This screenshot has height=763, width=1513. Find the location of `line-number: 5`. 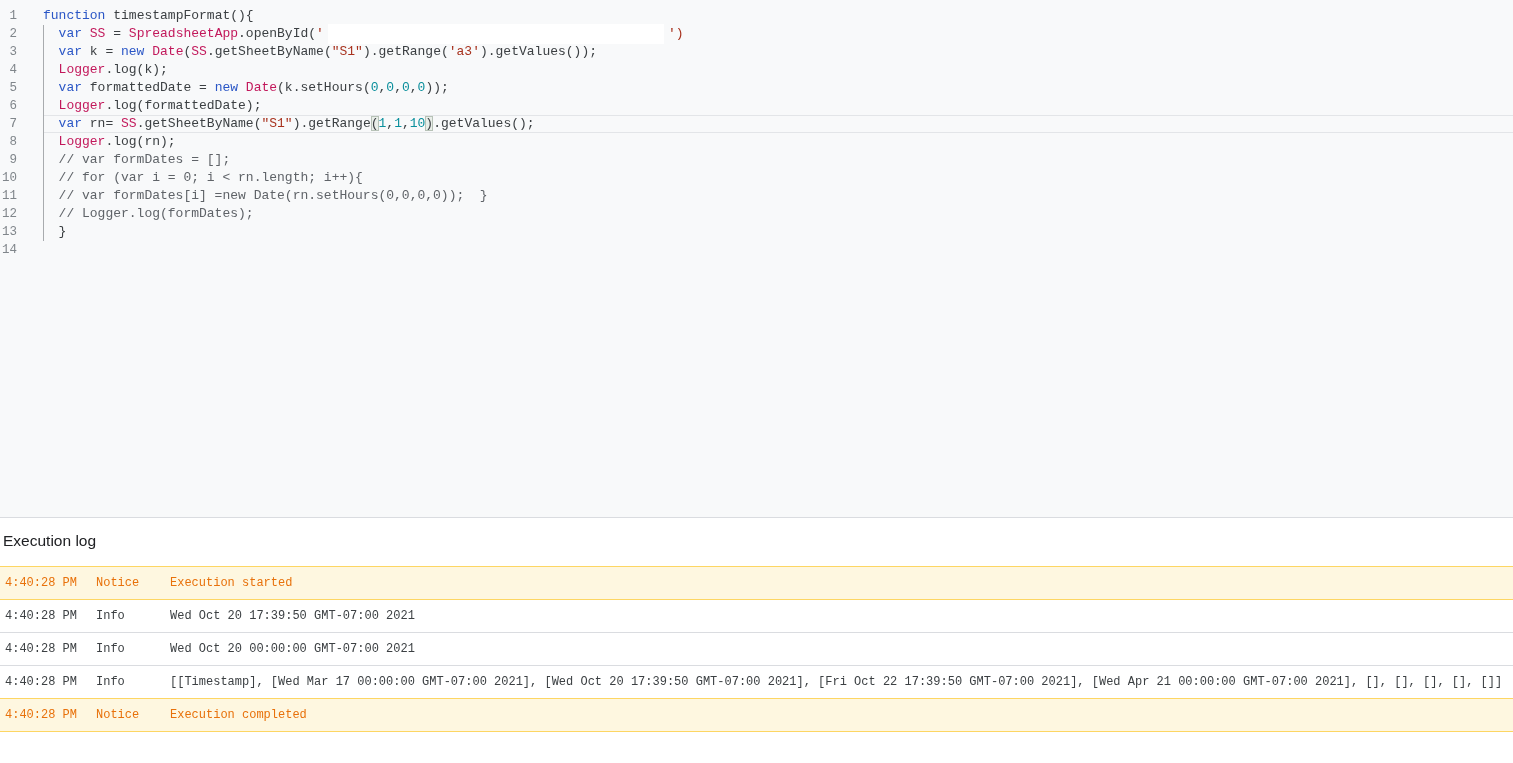

line-number: 5 is located at coordinates (12, 88).